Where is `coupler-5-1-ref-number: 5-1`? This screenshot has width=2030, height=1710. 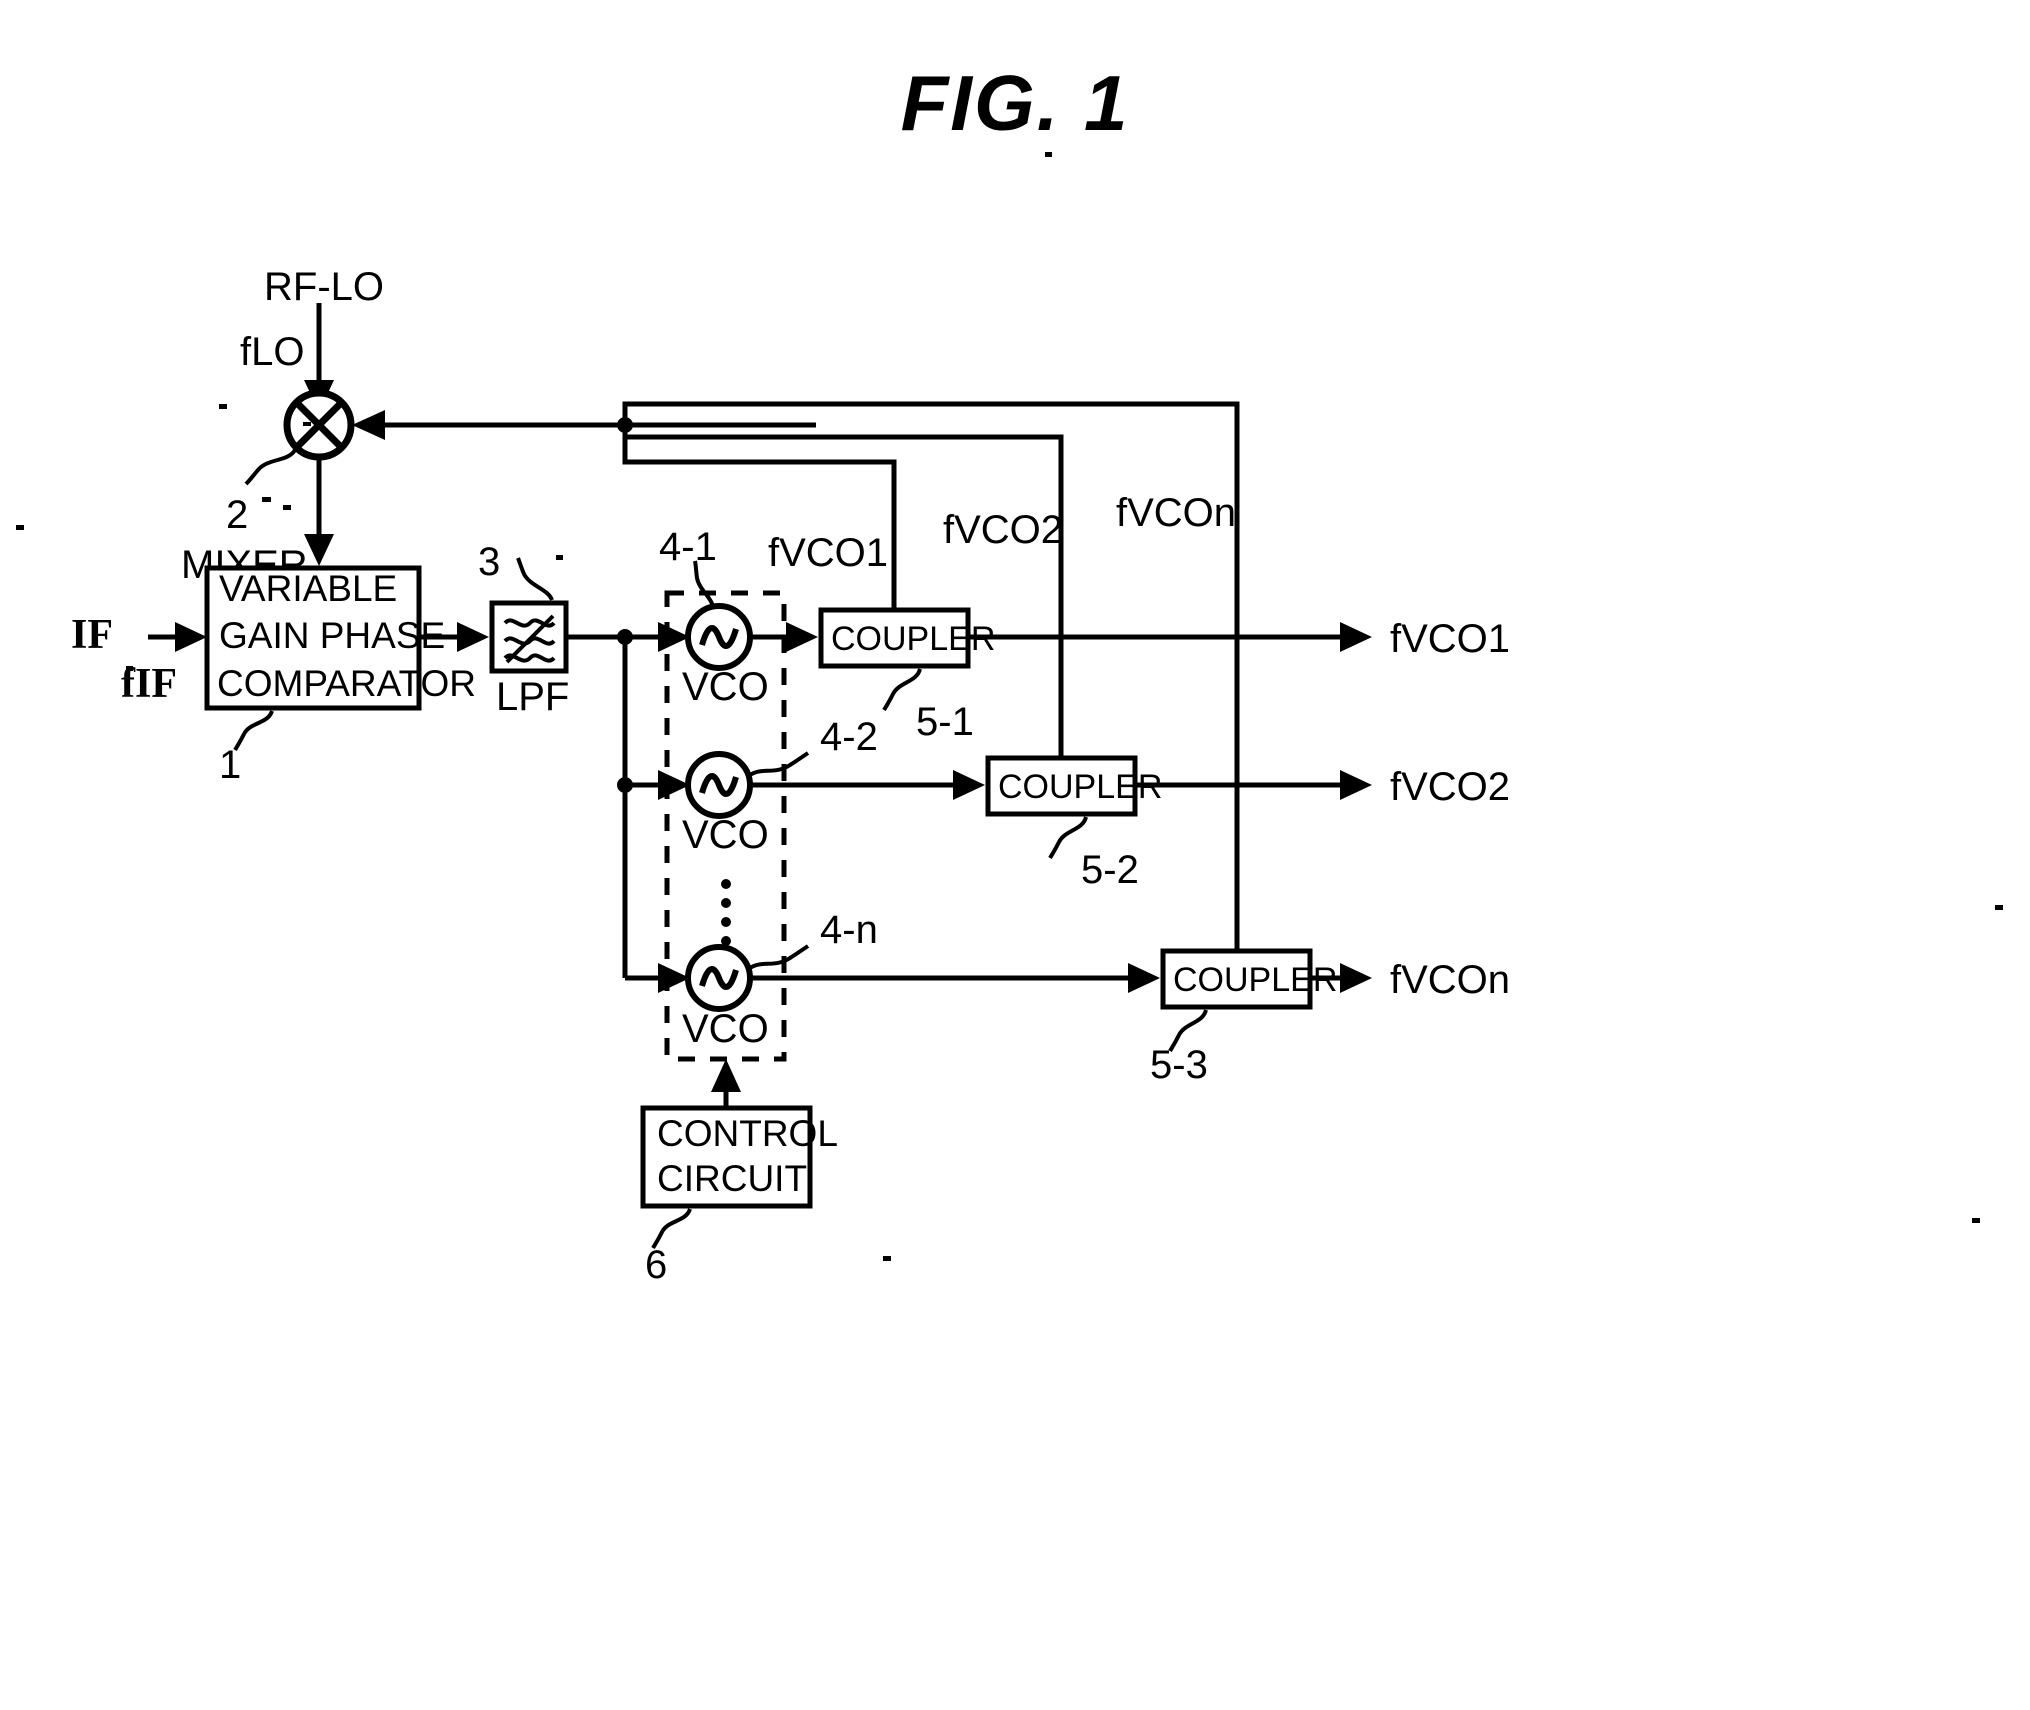 coupler-5-1-ref-number: 5-1 is located at coordinates (945, 722).